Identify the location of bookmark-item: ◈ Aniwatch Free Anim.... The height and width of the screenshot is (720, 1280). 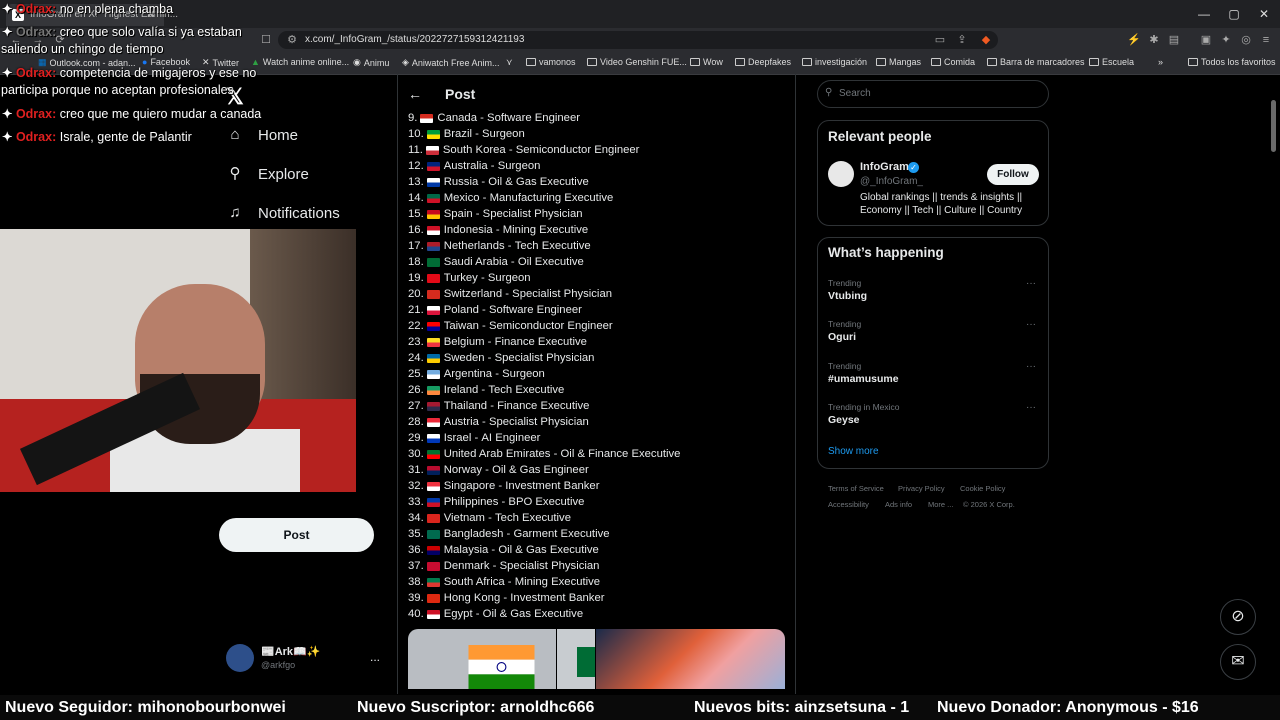
(450, 62).